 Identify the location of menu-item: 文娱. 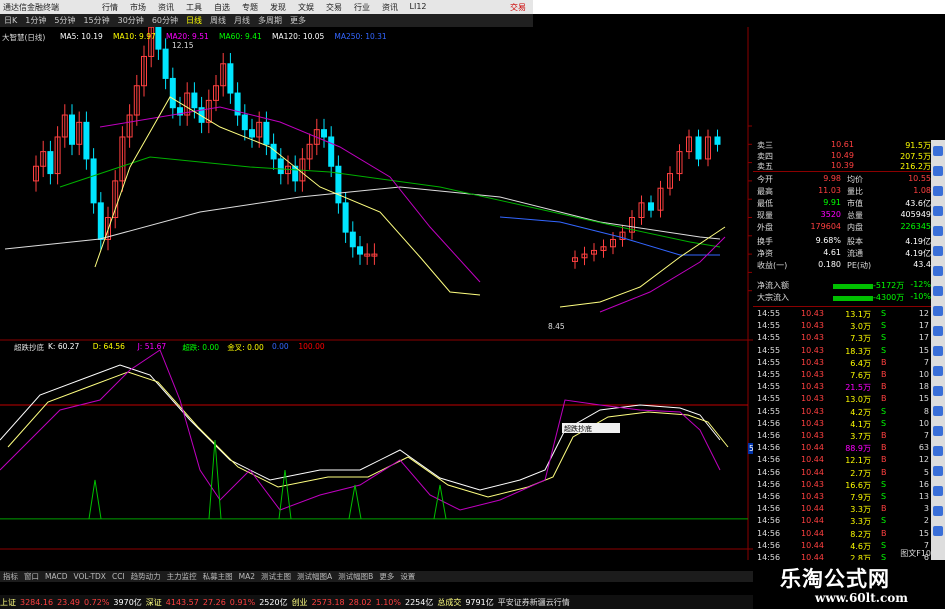
(306, 7).